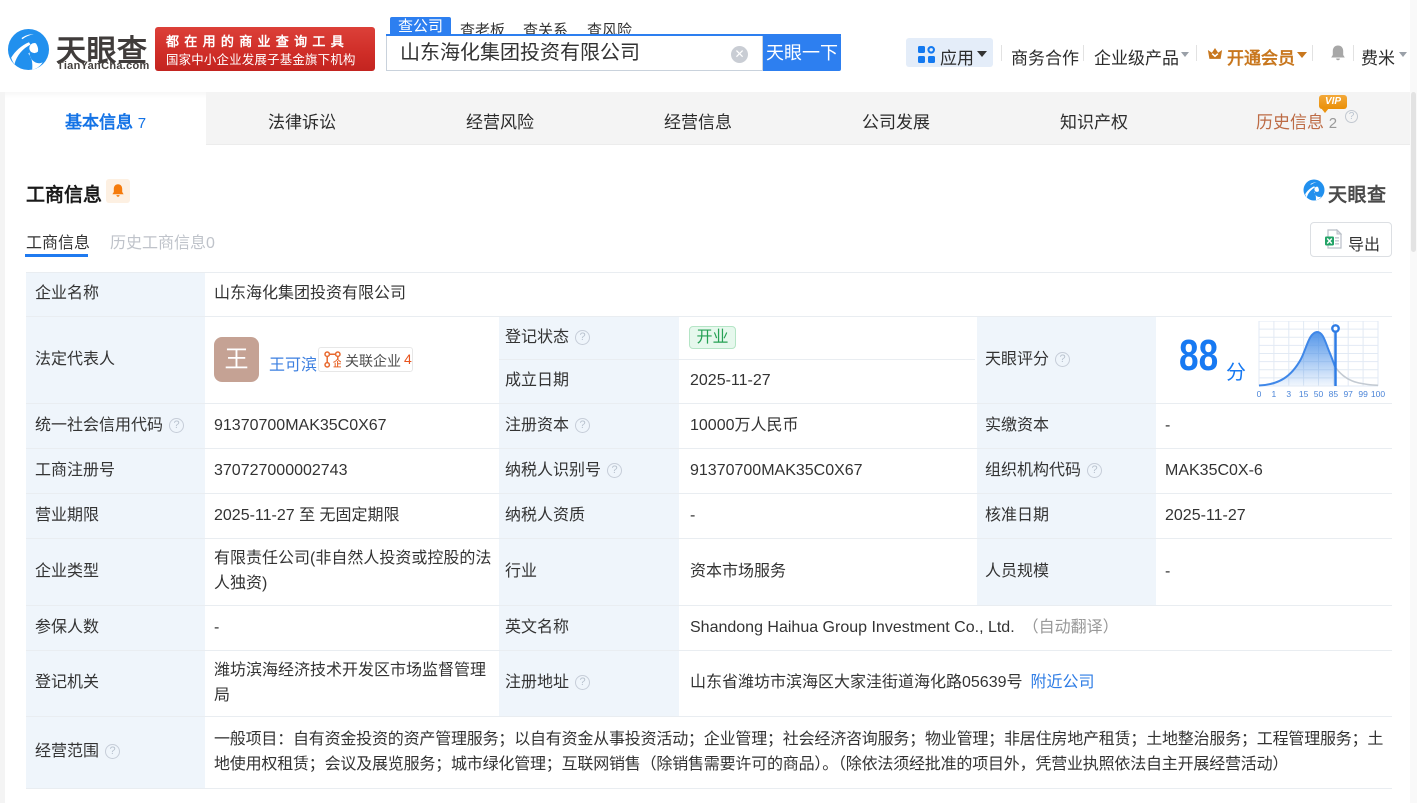  Describe the element at coordinates (336, 363) in the screenshot. I see `svg-text: 企` at that location.